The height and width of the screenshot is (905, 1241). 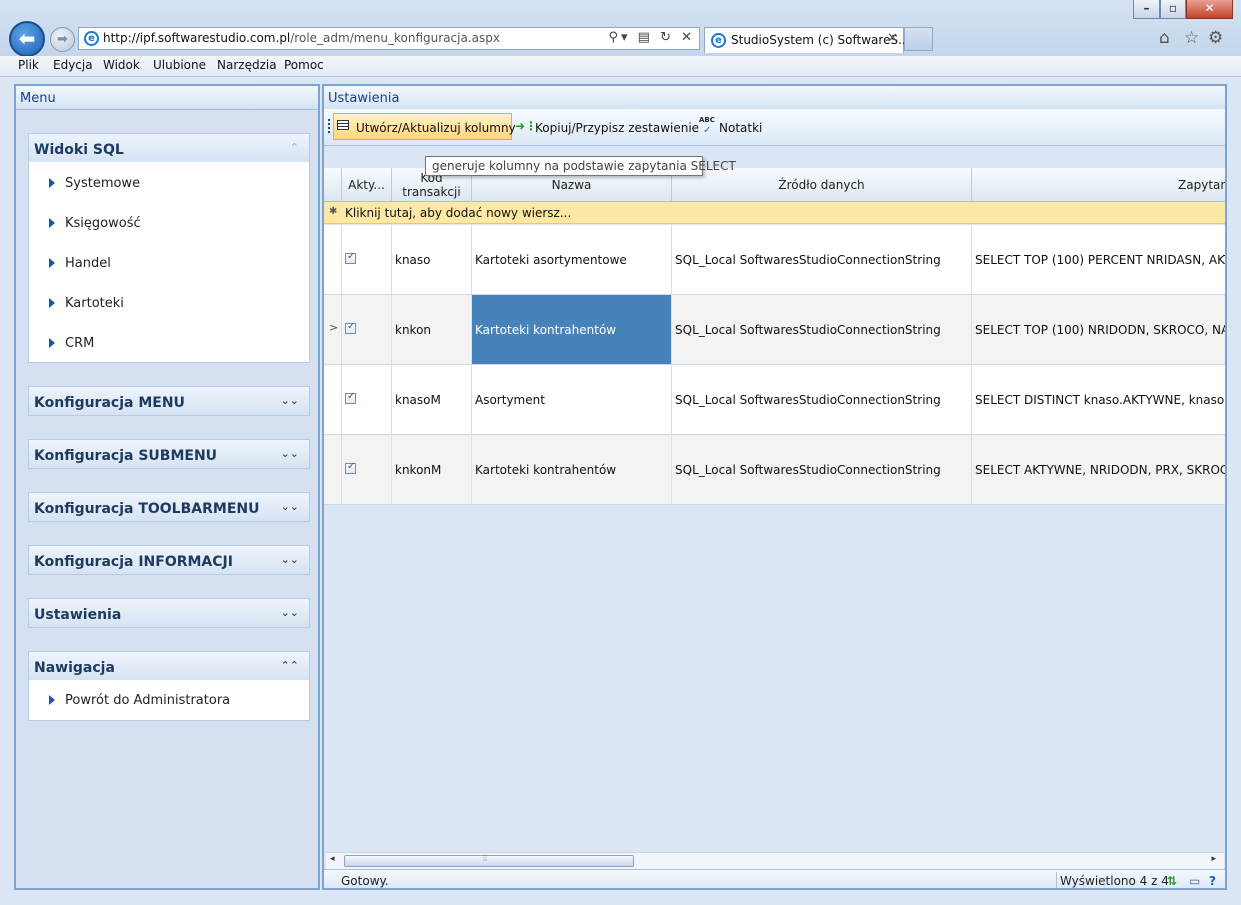 I want to click on menu-item-kartoteki: Kartoteki, so click(x=170, y=304).